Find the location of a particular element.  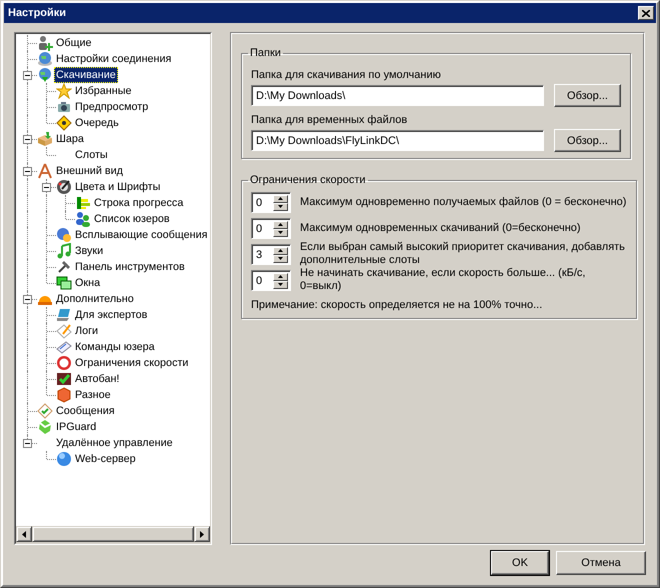

group-title: Папки is located at coordinates (265, 53).